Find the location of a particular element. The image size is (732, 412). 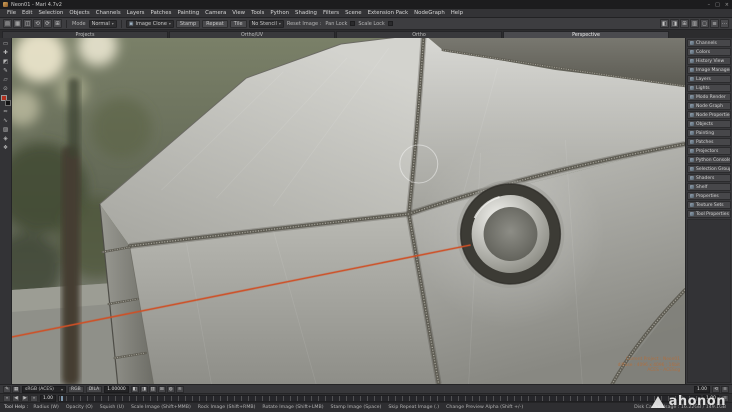

palette-button: Tool Properties is located at coordinates (709, 214).